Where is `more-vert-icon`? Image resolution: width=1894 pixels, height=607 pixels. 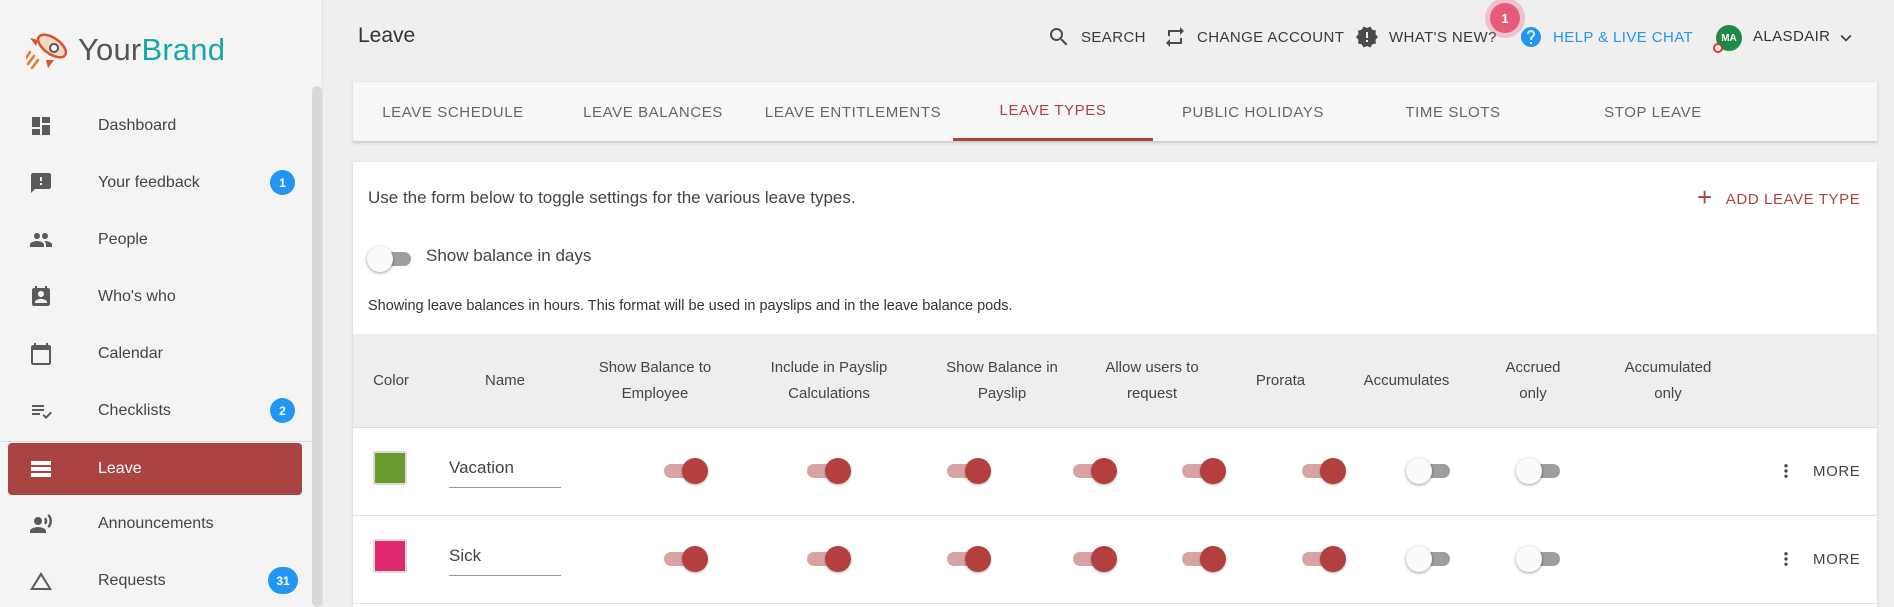 more-vert-icon is located at coordinates (1786, 559).